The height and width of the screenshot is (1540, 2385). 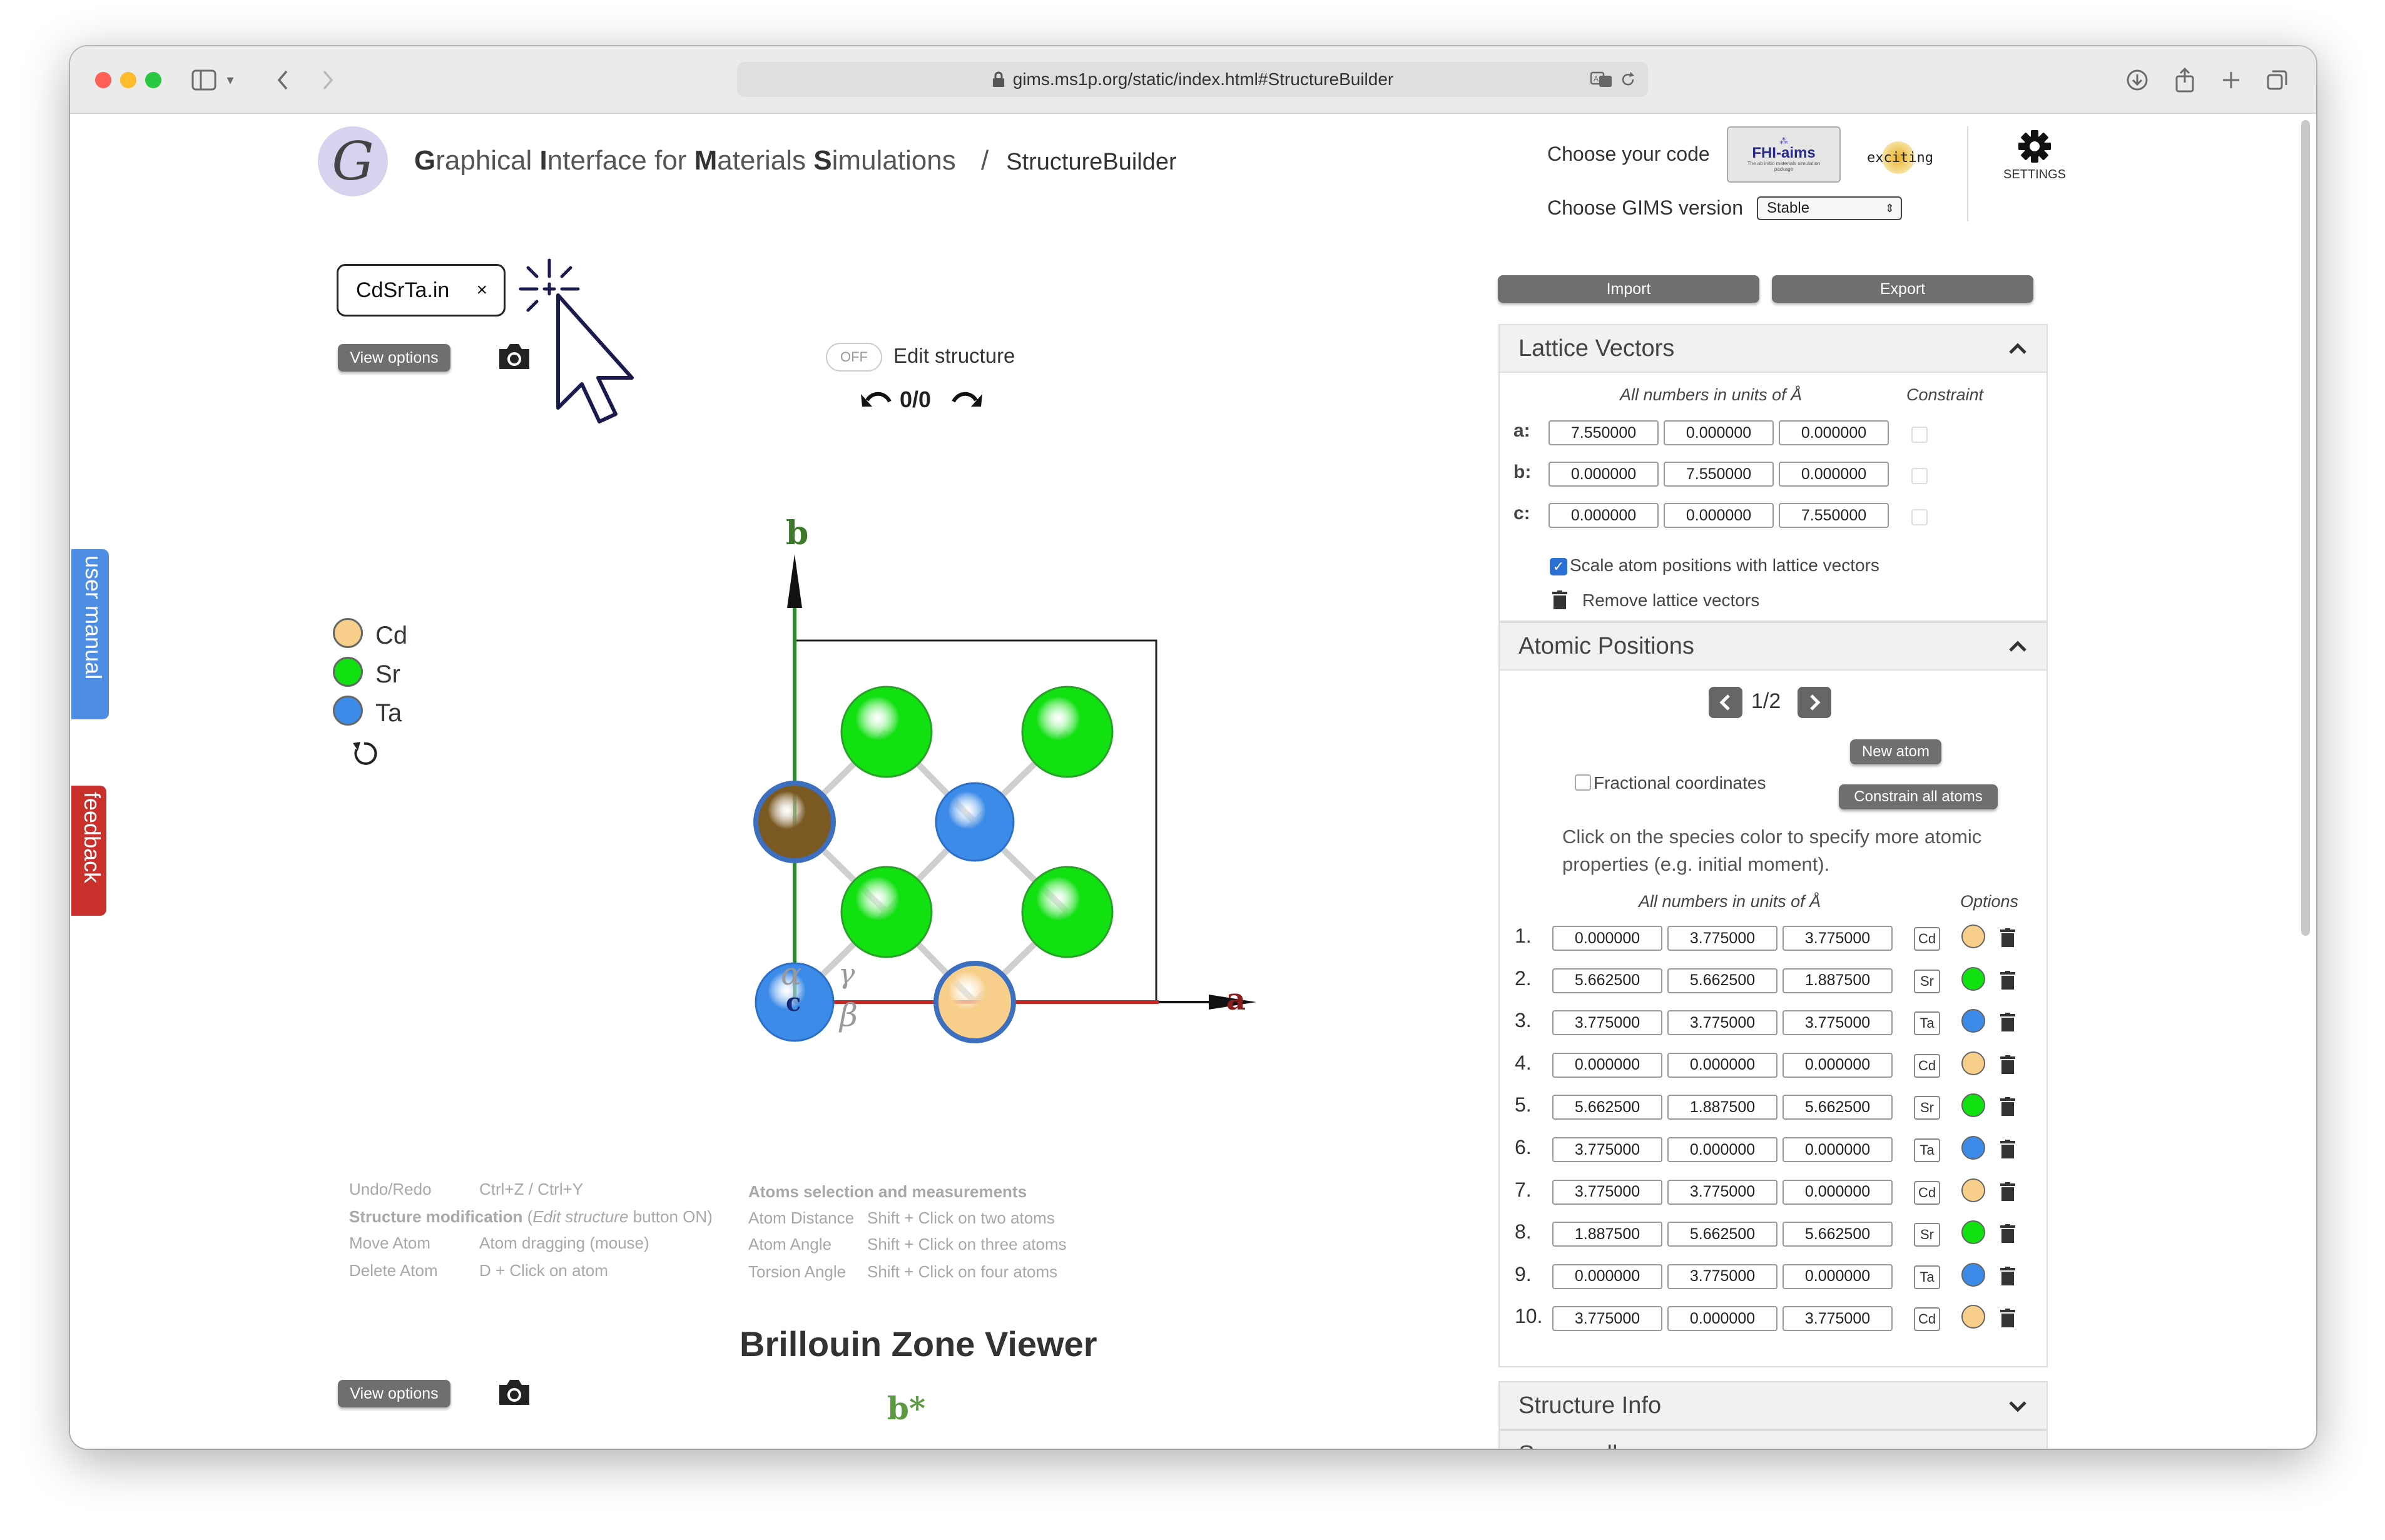 I want to click on sr-color-swatch, so click(x=348, y=672).